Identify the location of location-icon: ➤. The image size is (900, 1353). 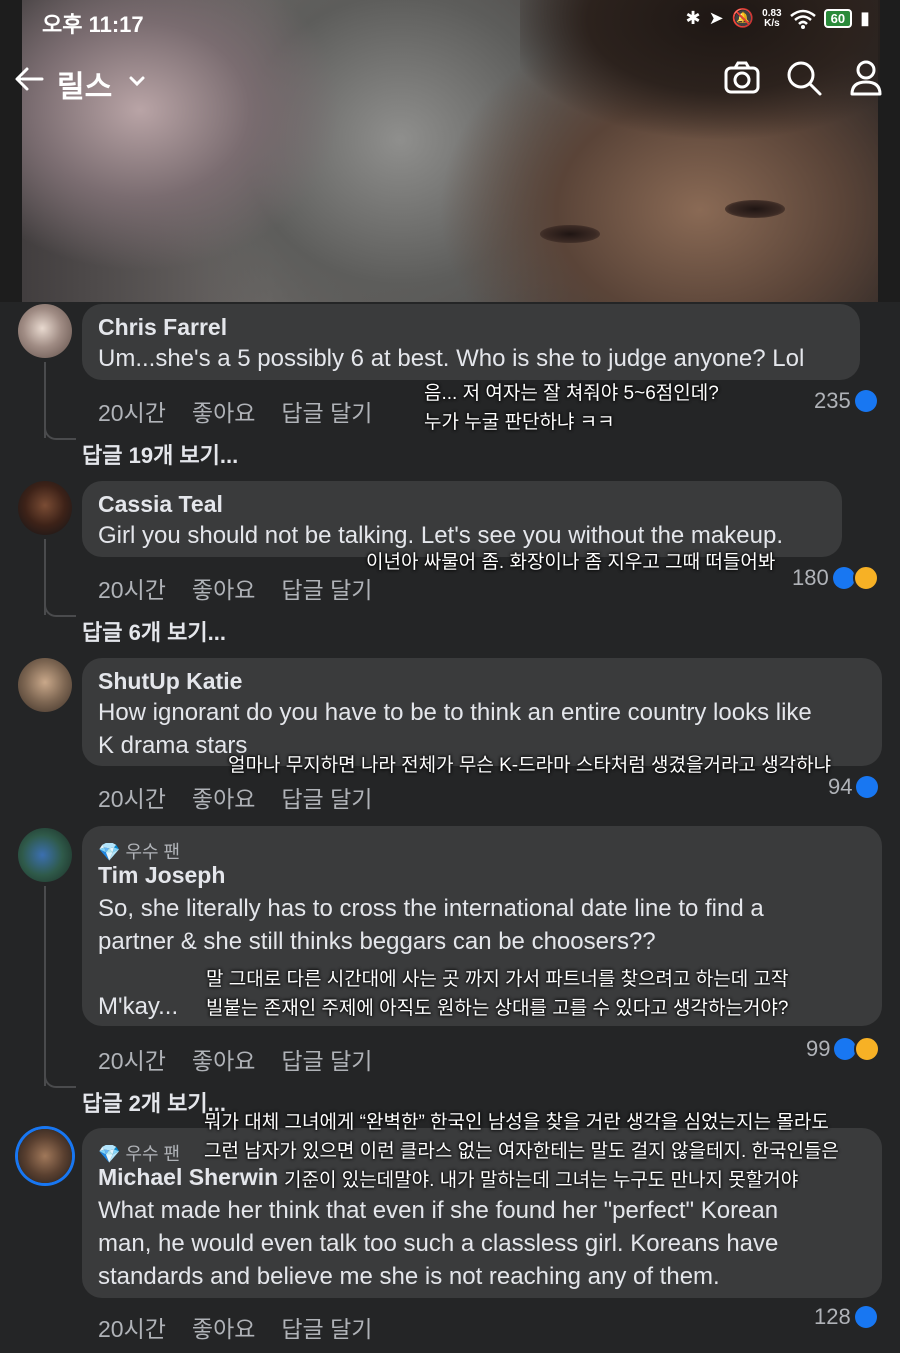
(716, 18).